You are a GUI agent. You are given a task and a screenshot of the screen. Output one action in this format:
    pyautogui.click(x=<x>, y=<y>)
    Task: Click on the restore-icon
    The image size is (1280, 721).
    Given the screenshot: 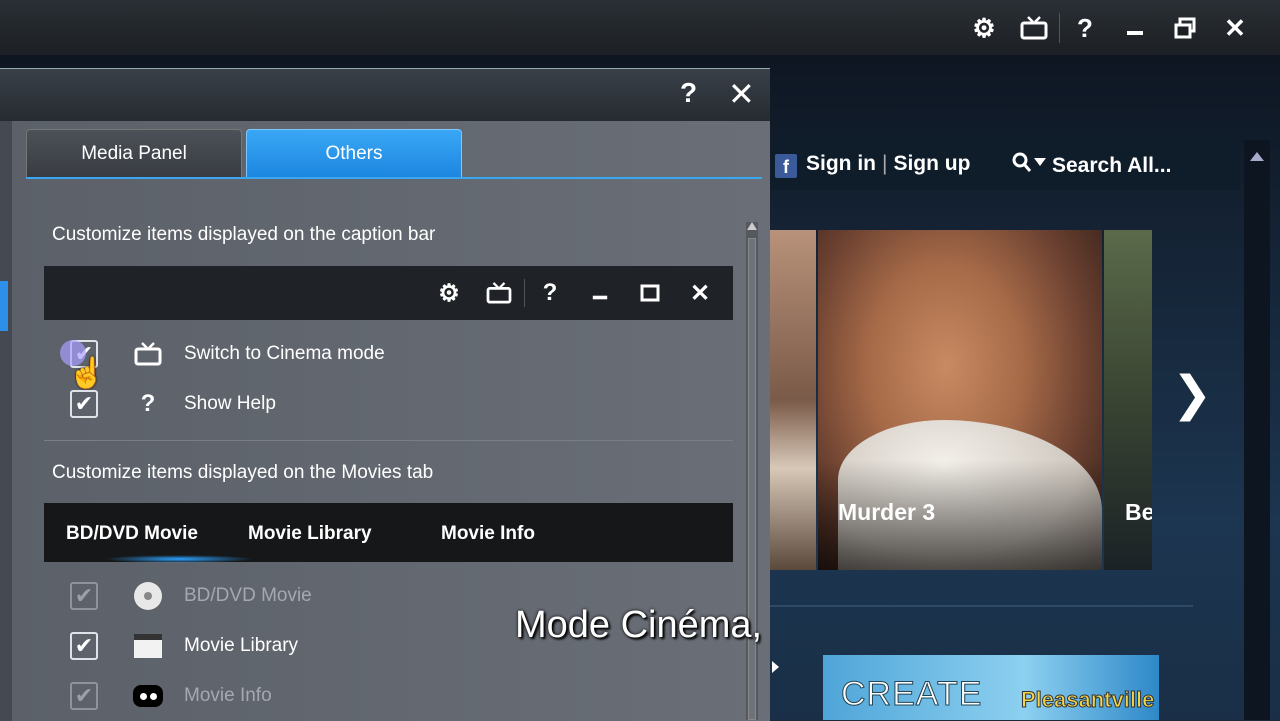 What is the action you would take?
    pyautogui.click(x=1185, y=28)
    